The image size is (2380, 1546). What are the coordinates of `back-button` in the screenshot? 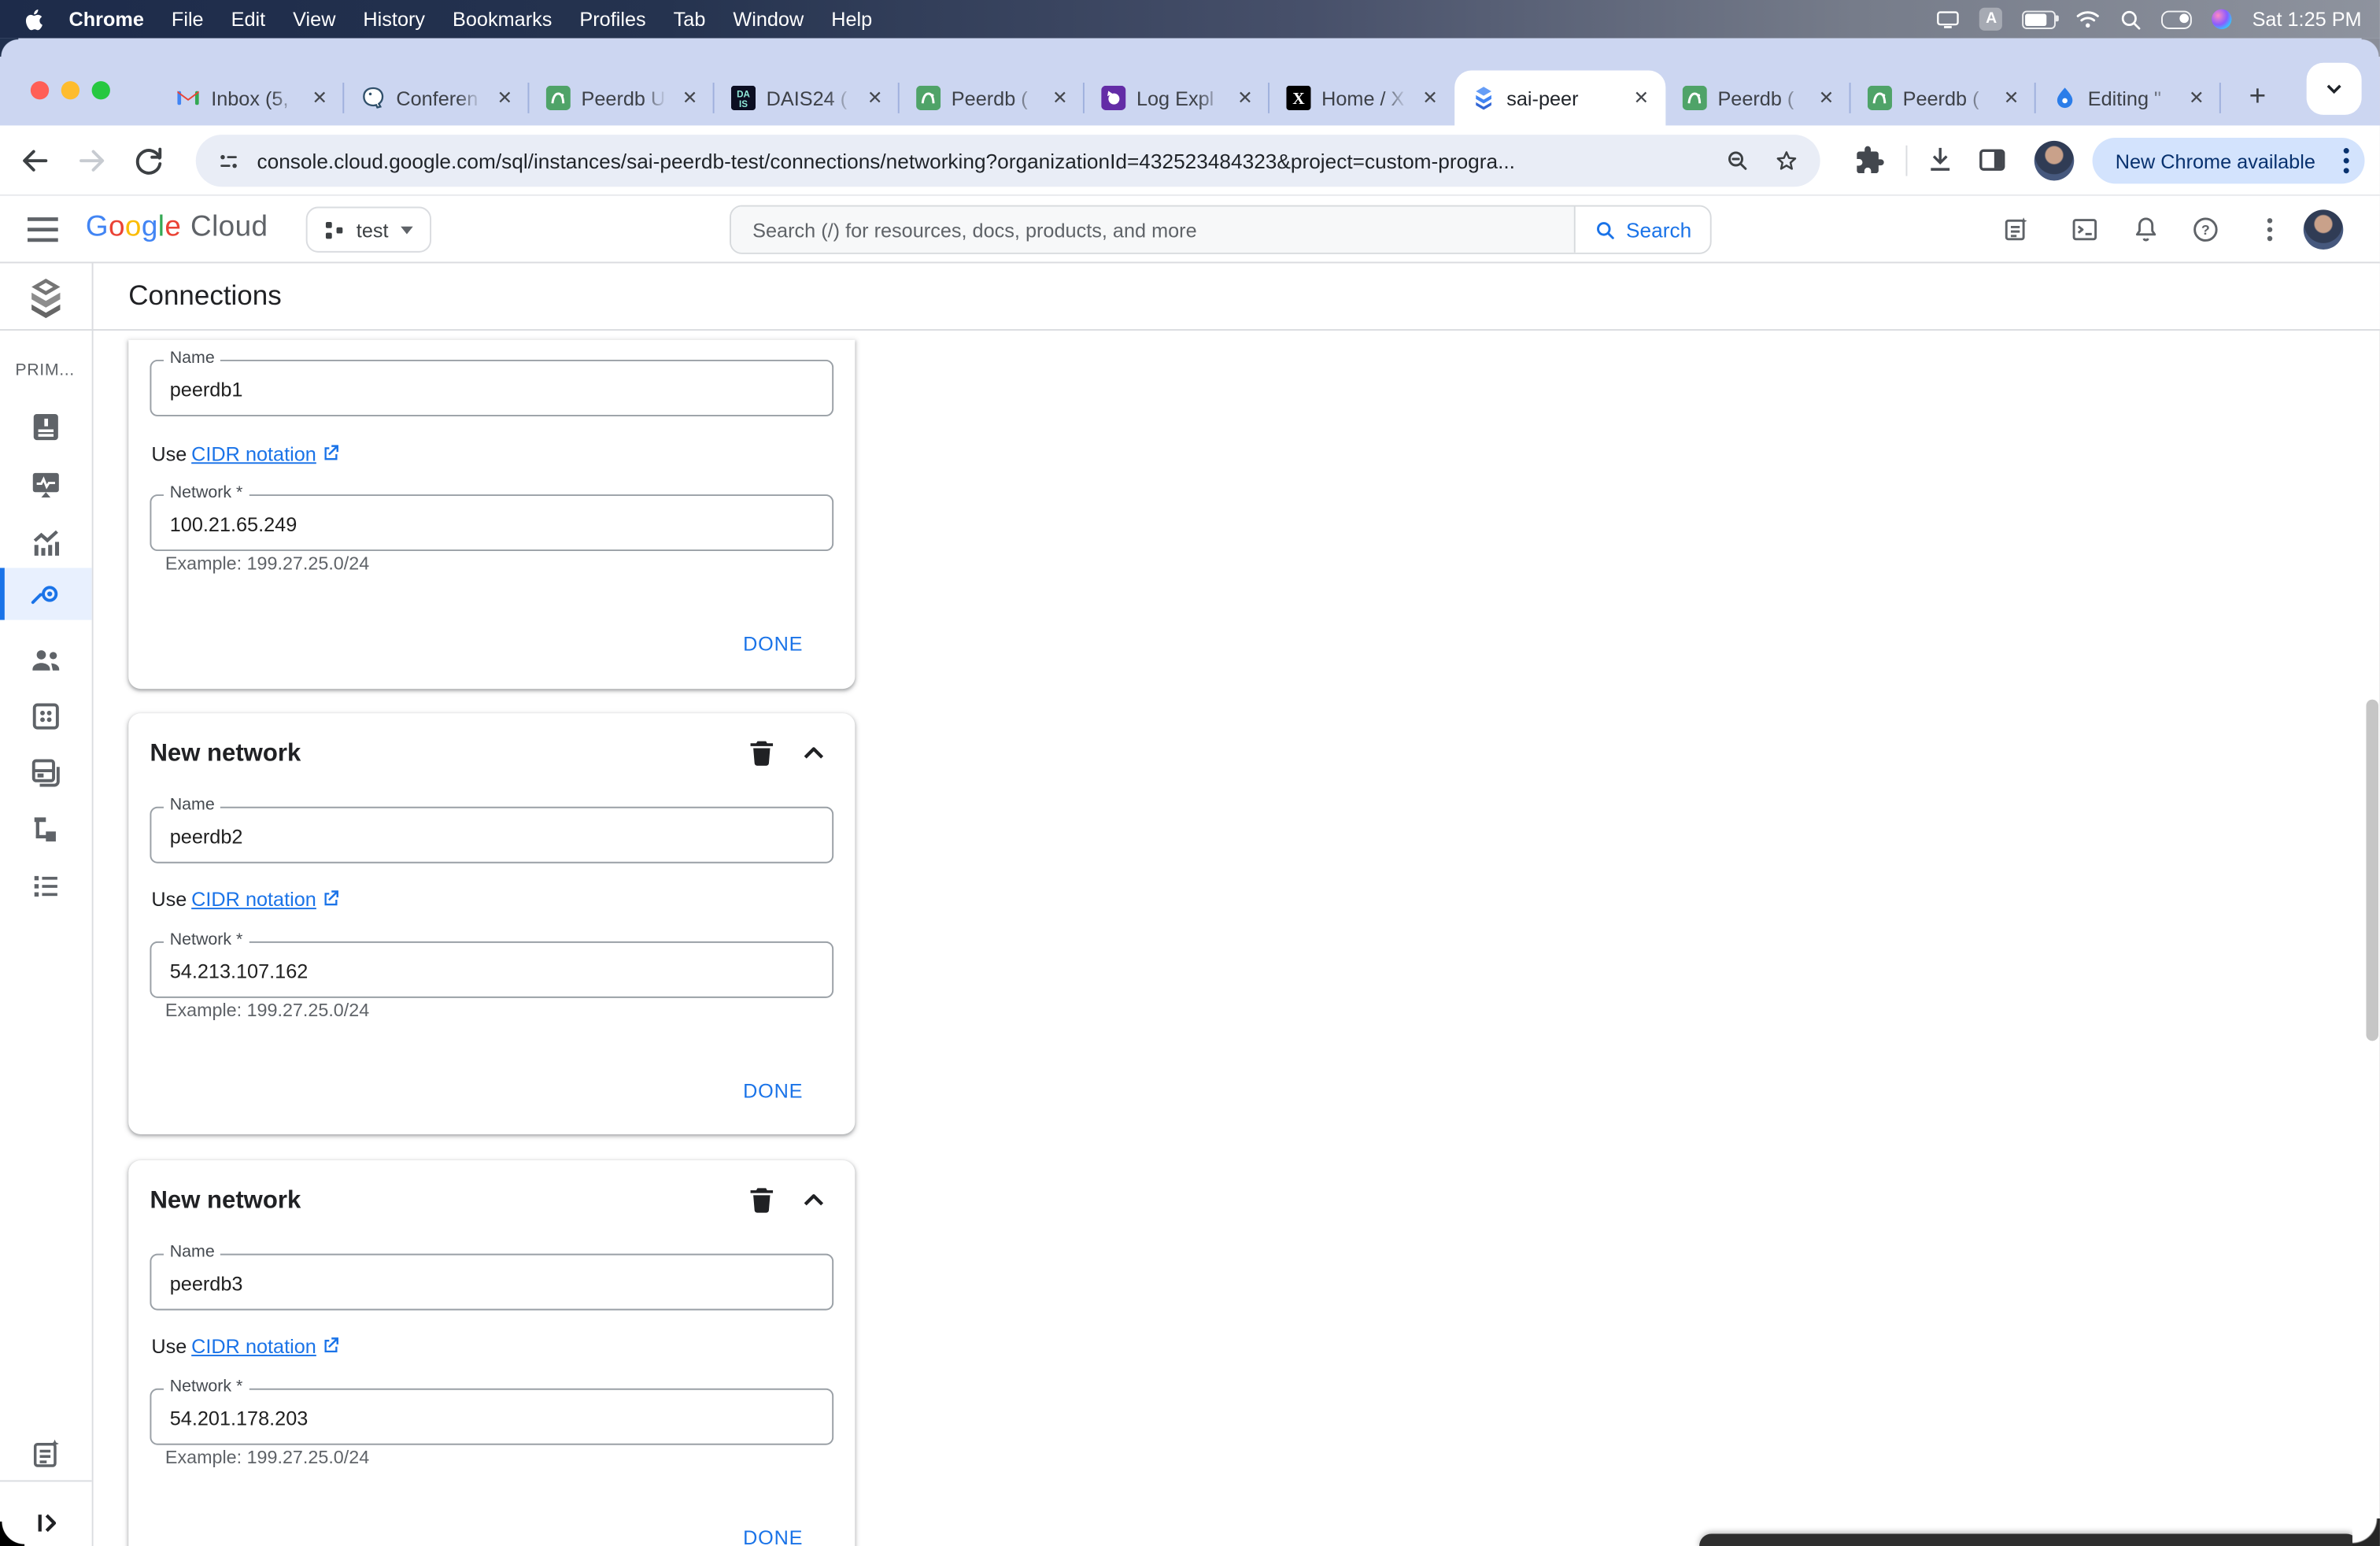 It's located at (35, 160).